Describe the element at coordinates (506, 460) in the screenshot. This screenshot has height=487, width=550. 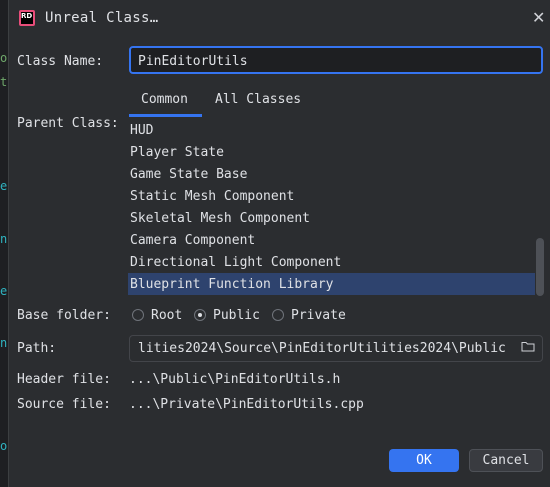
I see `cancel-button: Cancel` at that location.